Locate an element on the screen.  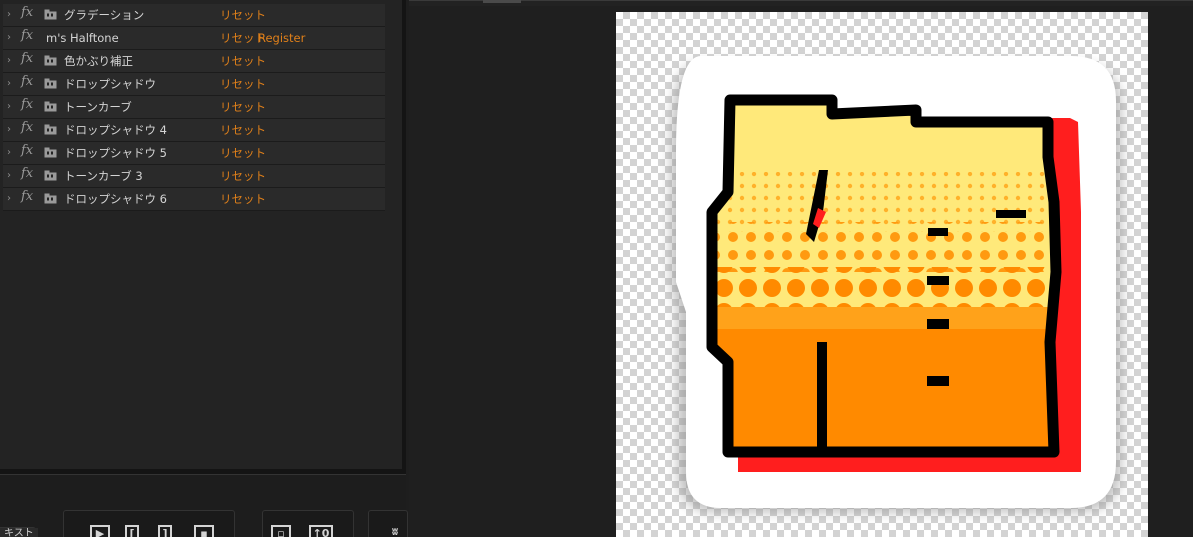
effect-name: ドロップシャドウ 4 is located at coordinates (115, 130).